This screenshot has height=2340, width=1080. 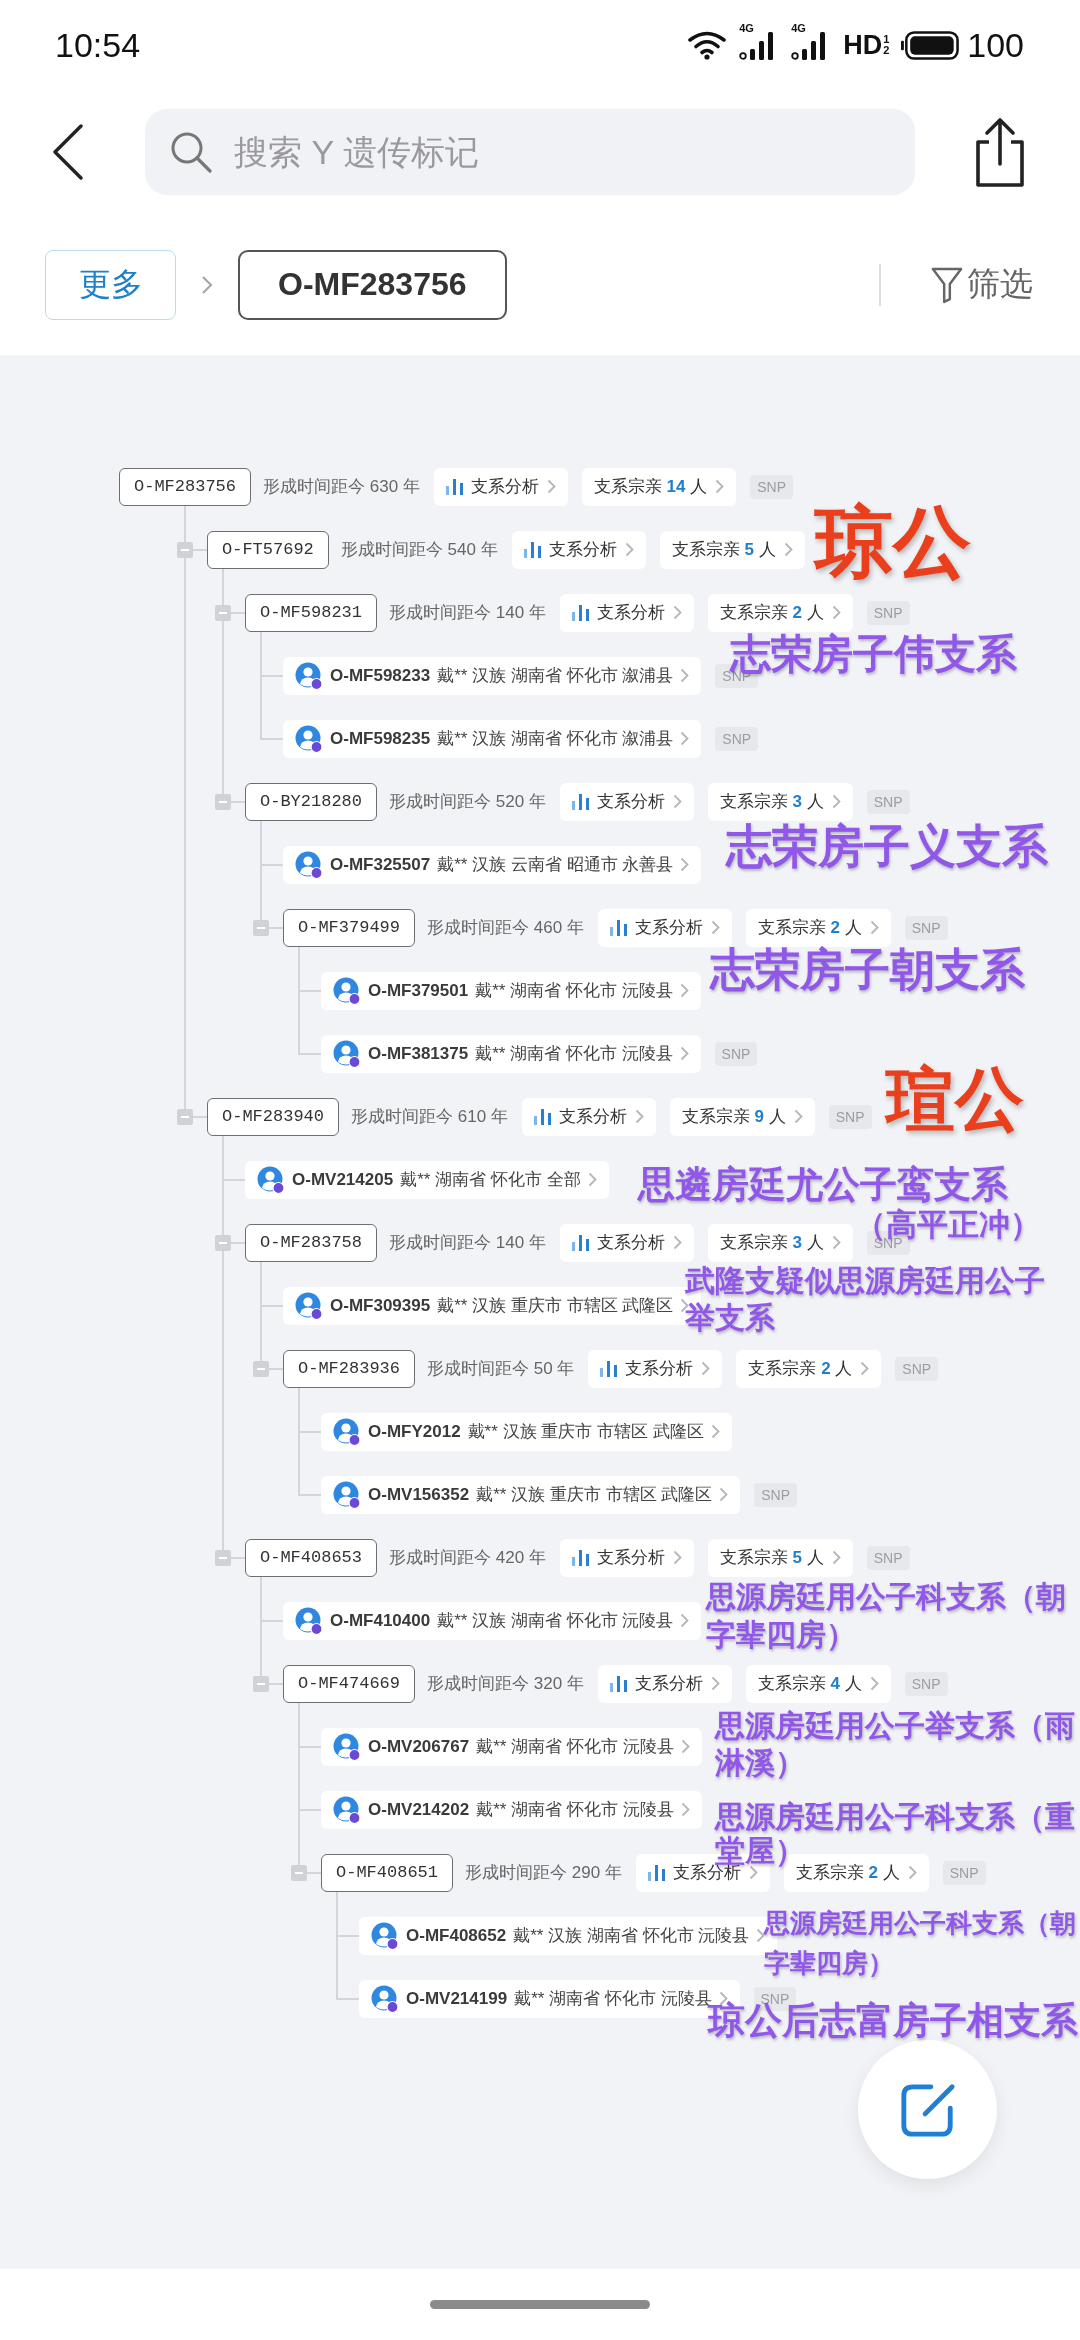 What do you see at coordinates (492, 675) in the screenshot?
I see `sample-card: O-MF598233 戴** 汉族 湖南省 怀化市 溆浦县` at bounding box center [492, 675].